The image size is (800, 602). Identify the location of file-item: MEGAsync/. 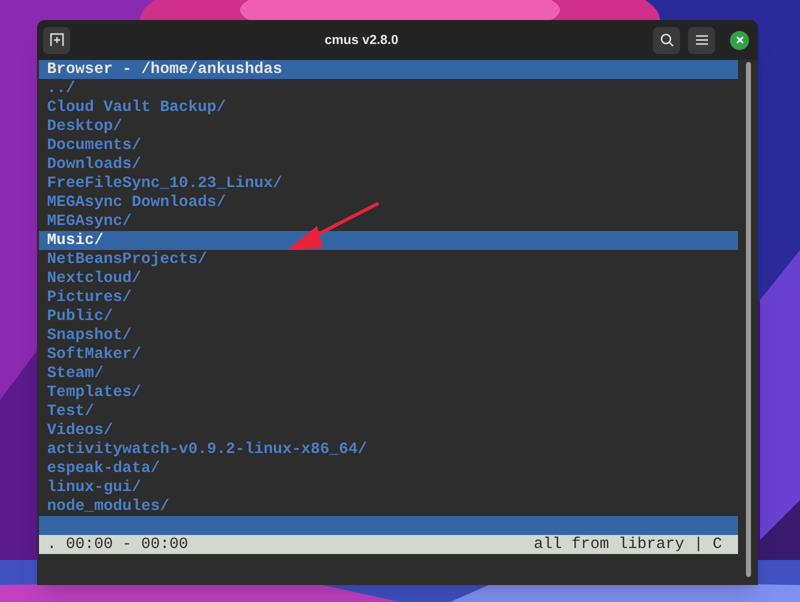
(388, 221).